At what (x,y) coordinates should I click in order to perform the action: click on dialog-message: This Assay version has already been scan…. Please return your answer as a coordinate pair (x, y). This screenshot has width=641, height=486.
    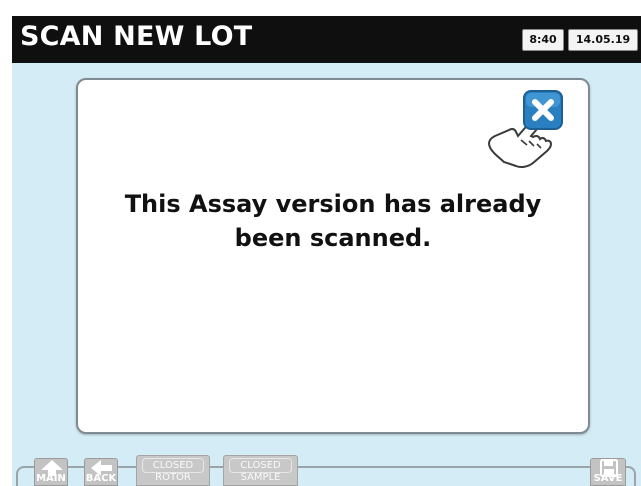
    Looking at the image, I should click on (333, 221).